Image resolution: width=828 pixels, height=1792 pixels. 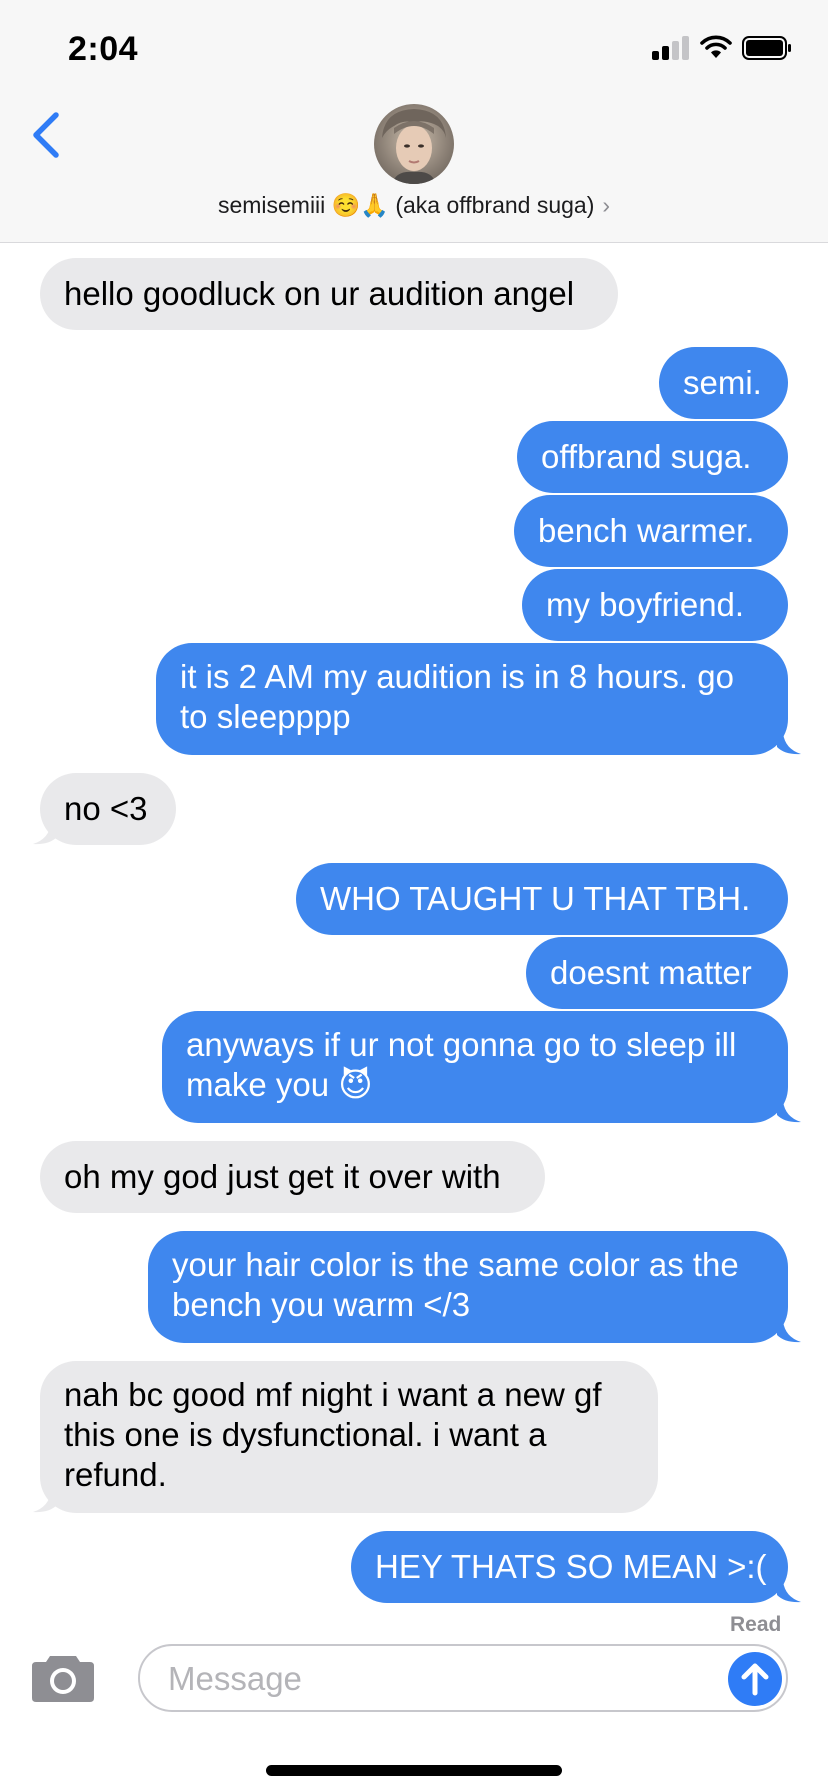 What do you see at coordinates (542, 899) in the screenshot?
I see `sent-message: WHO TAUGHT U THAT TBH.` at bounding box center [542, 899].